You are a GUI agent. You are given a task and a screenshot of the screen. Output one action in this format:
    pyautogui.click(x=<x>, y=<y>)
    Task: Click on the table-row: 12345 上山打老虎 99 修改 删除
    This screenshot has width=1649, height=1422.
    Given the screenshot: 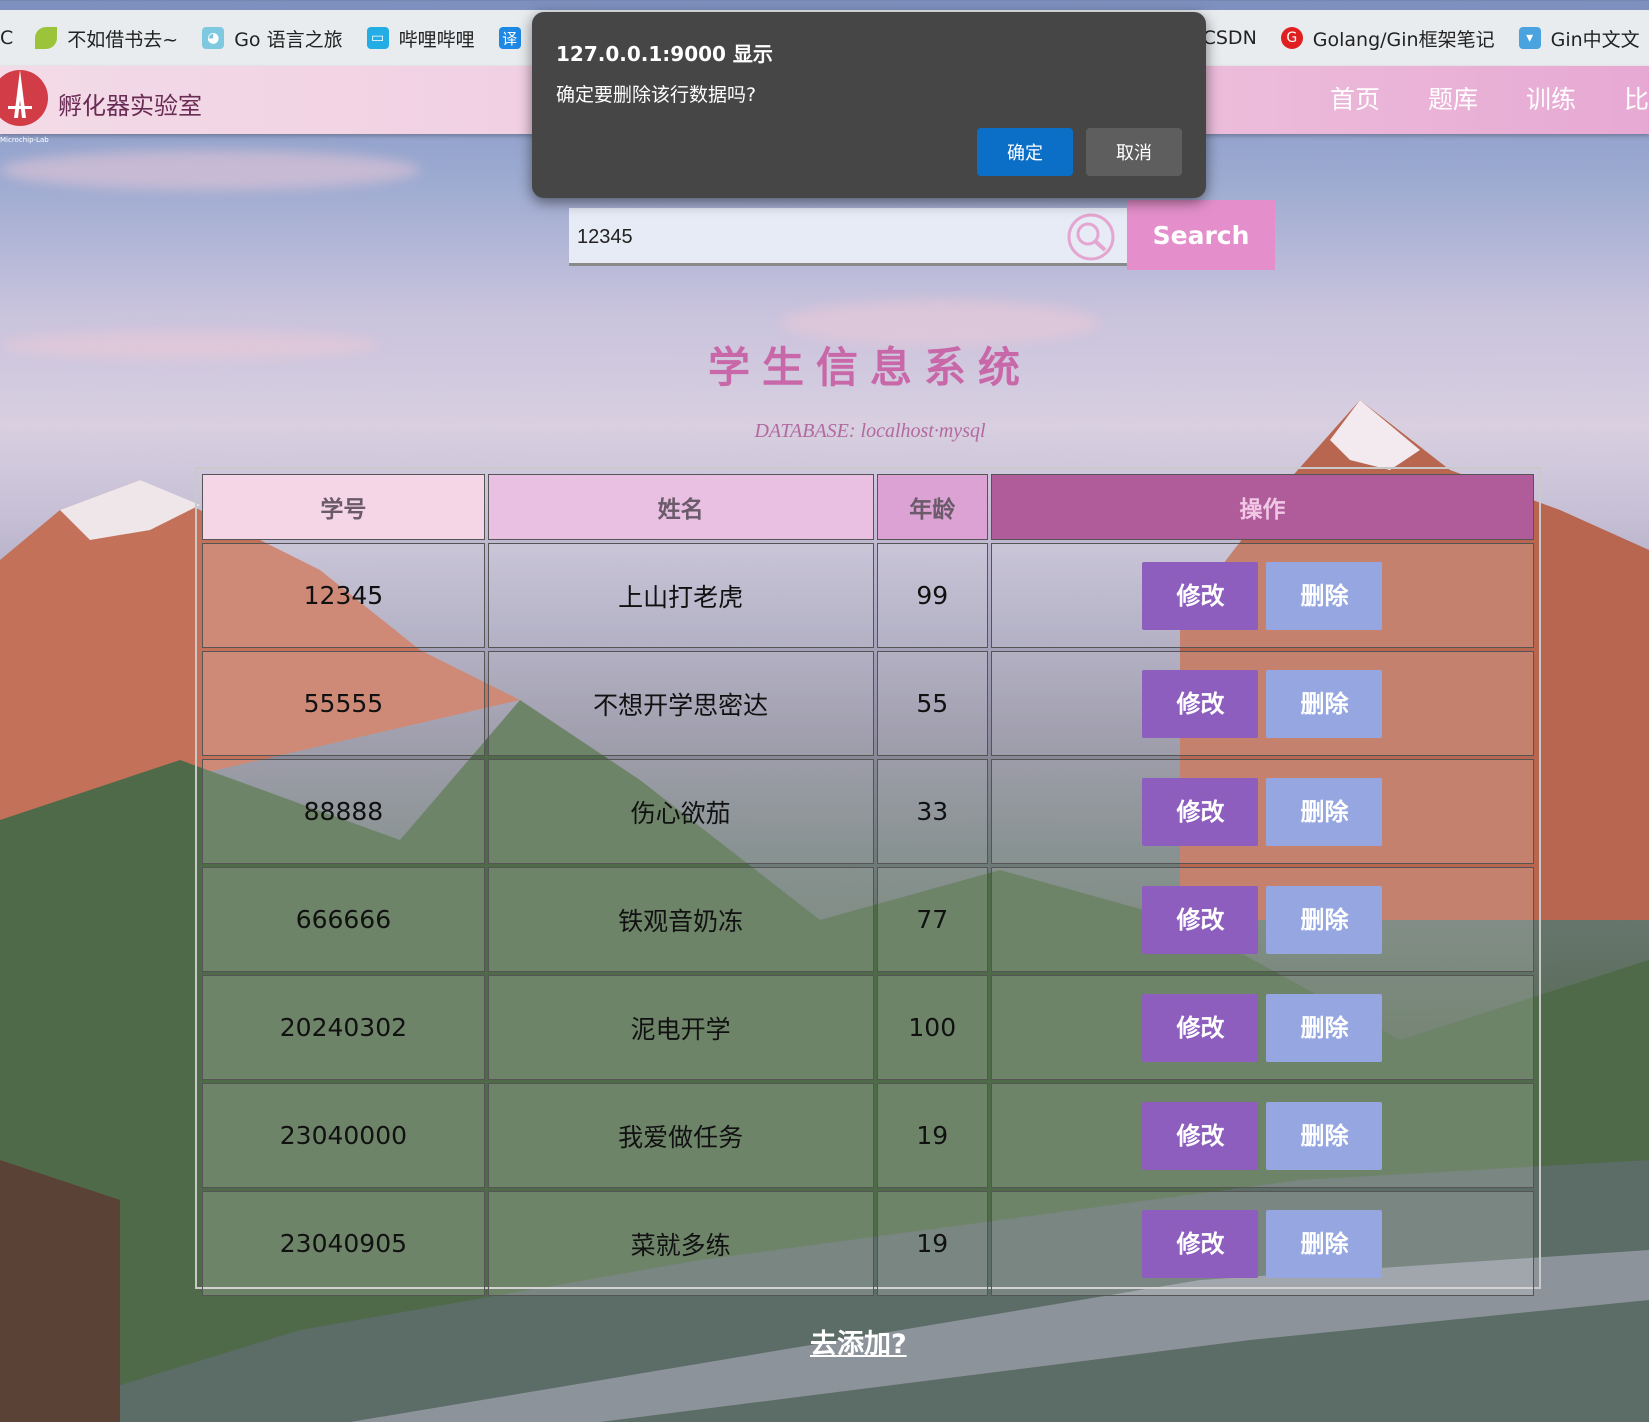 What is the action you would take?
    pyautogui.click(x=868, y=595)
    